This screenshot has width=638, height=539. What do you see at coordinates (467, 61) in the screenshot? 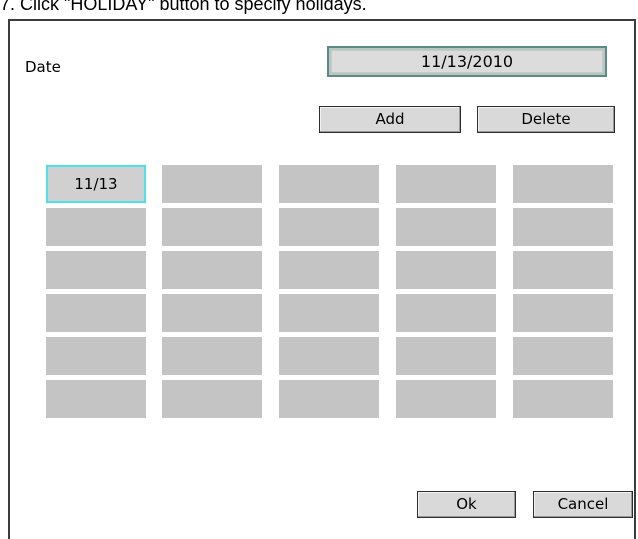
I see `date-field: 11/13/2010` at bounding box center [467, 61].